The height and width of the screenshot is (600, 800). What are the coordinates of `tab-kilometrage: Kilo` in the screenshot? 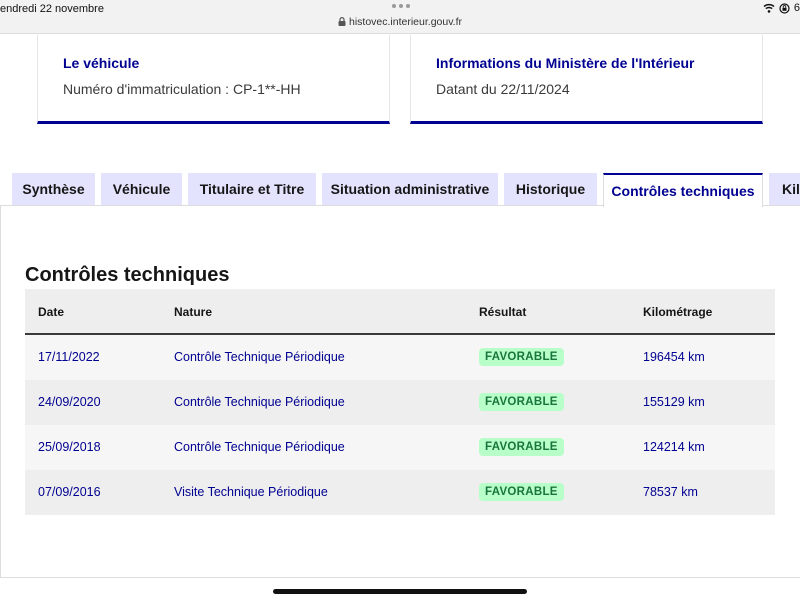 It's located at (784, 189).